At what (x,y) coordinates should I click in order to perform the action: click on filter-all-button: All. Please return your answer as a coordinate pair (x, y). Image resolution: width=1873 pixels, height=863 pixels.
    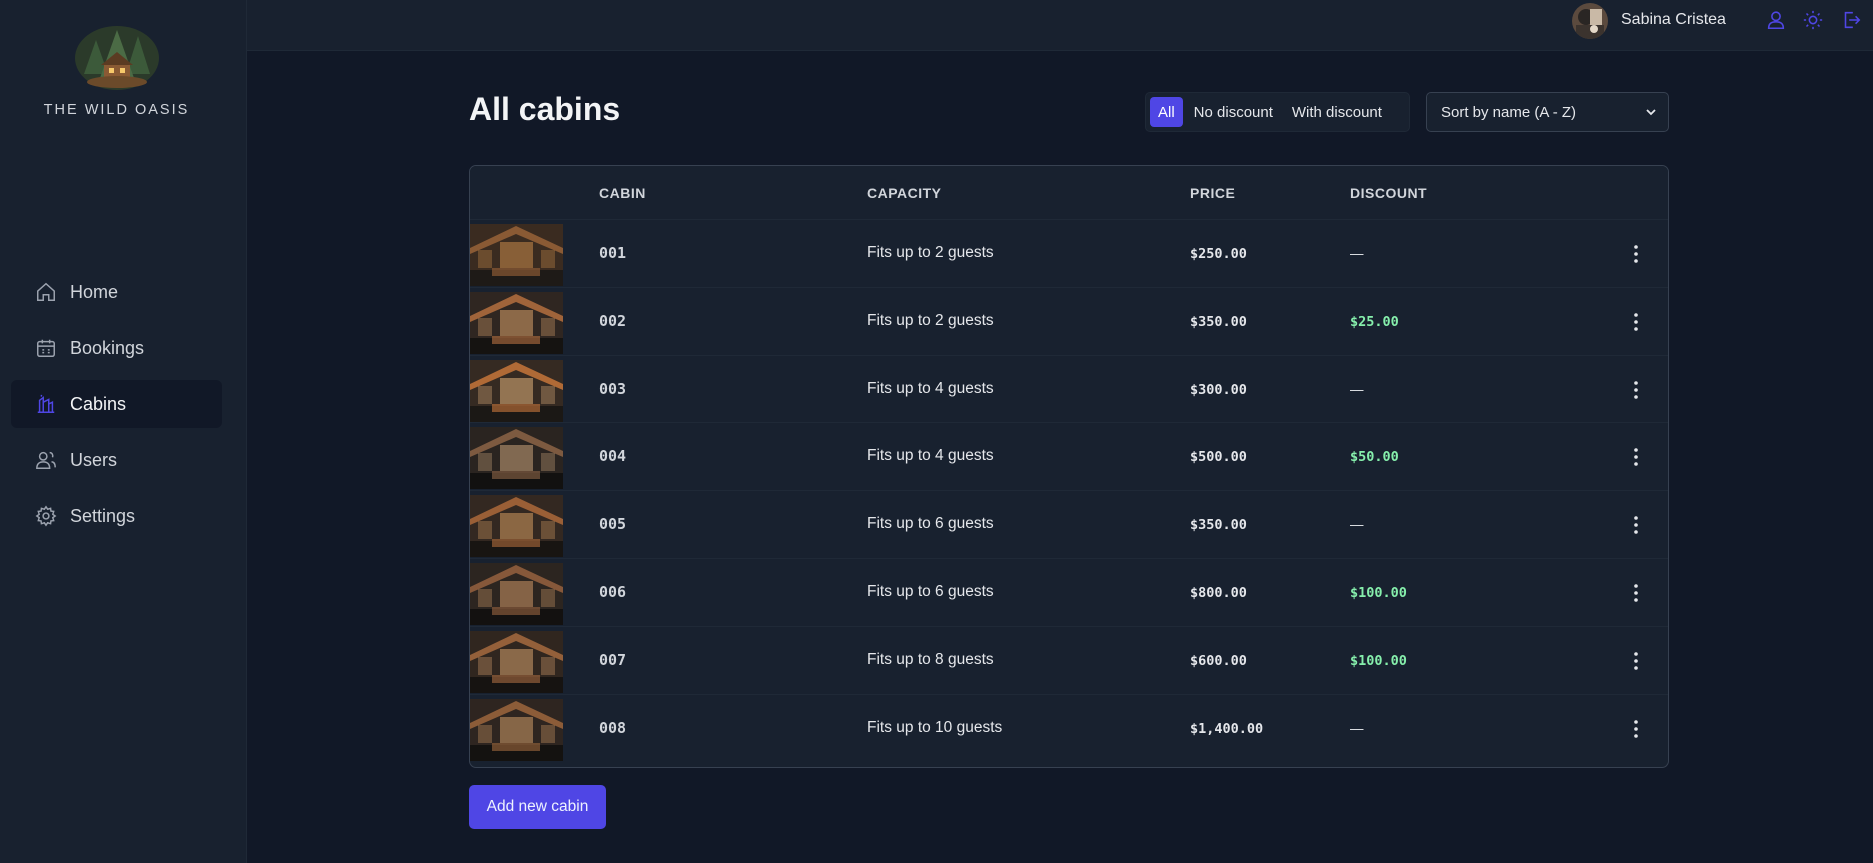
    Looking at the image, I should click on (1166, 112).